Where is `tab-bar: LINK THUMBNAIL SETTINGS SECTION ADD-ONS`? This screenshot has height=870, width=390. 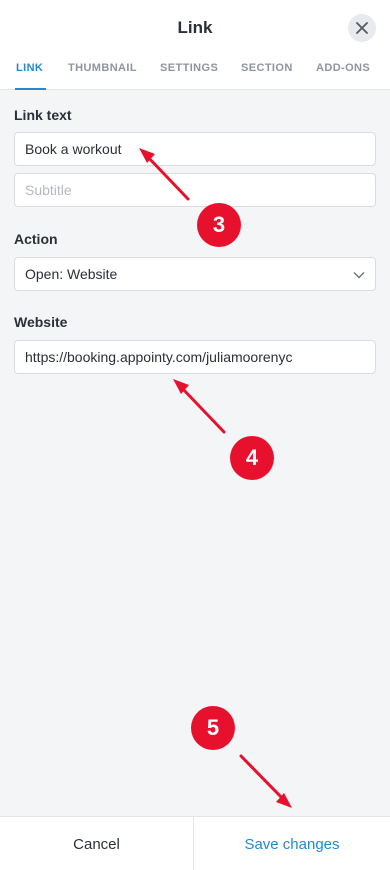
tab-bar: LINK THUMBNAIL SETTINGS SECTION ADD-ONS is located at coordinates (195, 76).